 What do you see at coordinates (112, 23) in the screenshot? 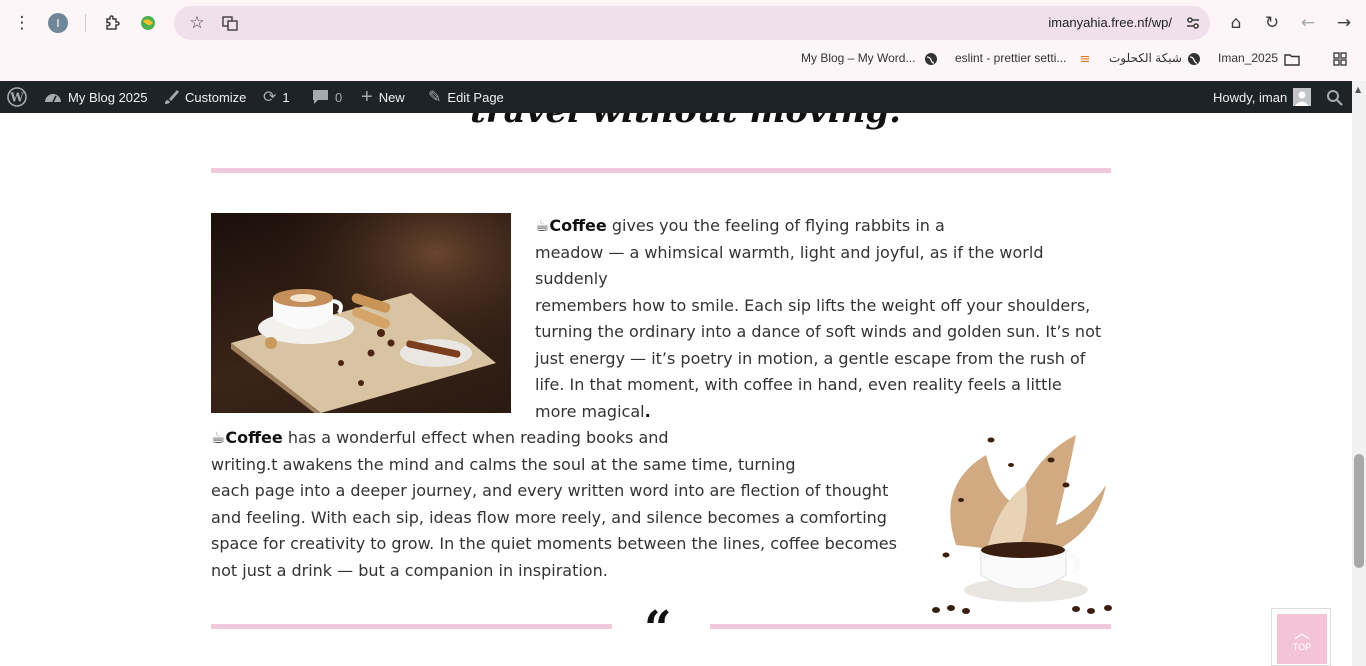
I see `extensions-icon` at bounding box center [112, 23].